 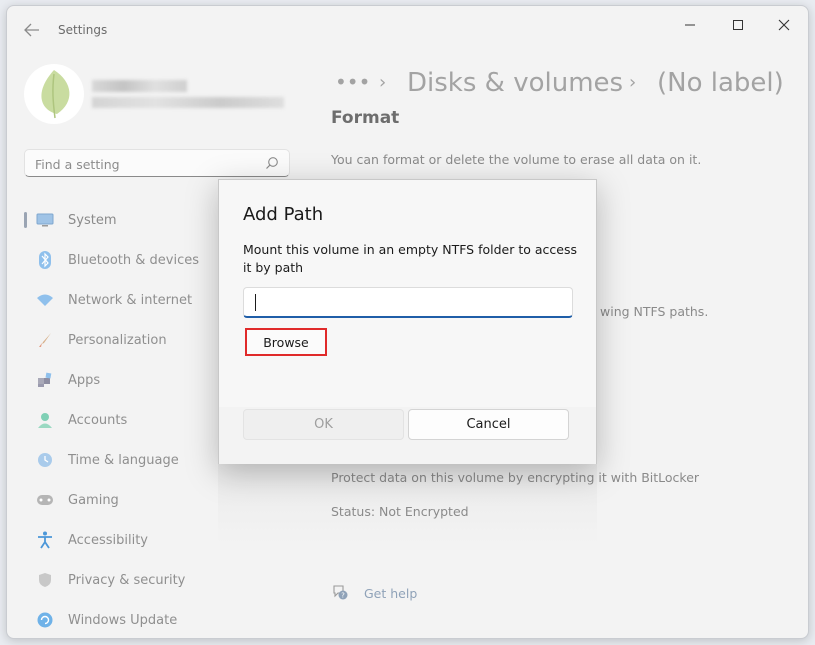 I want to click on path-input-box, so click(x=408, y=302).